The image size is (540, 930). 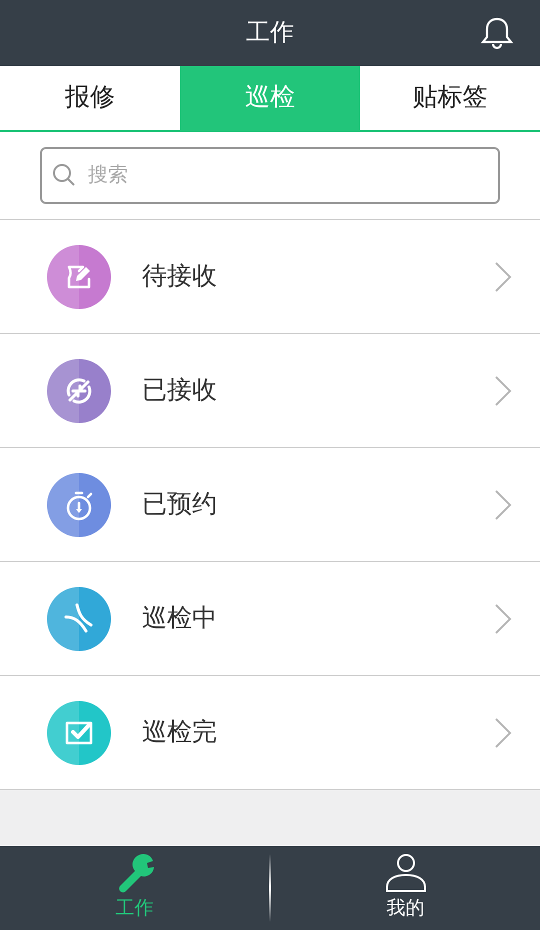 What do you see at coordinates (270, 391) in the screenshot?
I see `list-row: 已接收` at bounding box center [270, 391].